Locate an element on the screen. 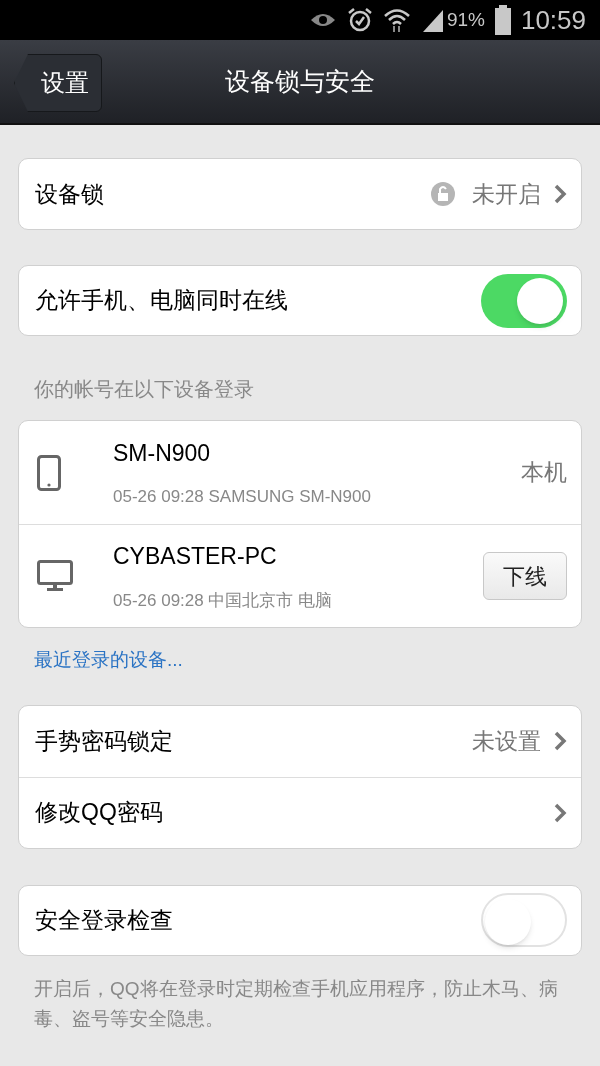  settings-row: 手势密码锁定 未设置 is located at coordinates (300, 741).